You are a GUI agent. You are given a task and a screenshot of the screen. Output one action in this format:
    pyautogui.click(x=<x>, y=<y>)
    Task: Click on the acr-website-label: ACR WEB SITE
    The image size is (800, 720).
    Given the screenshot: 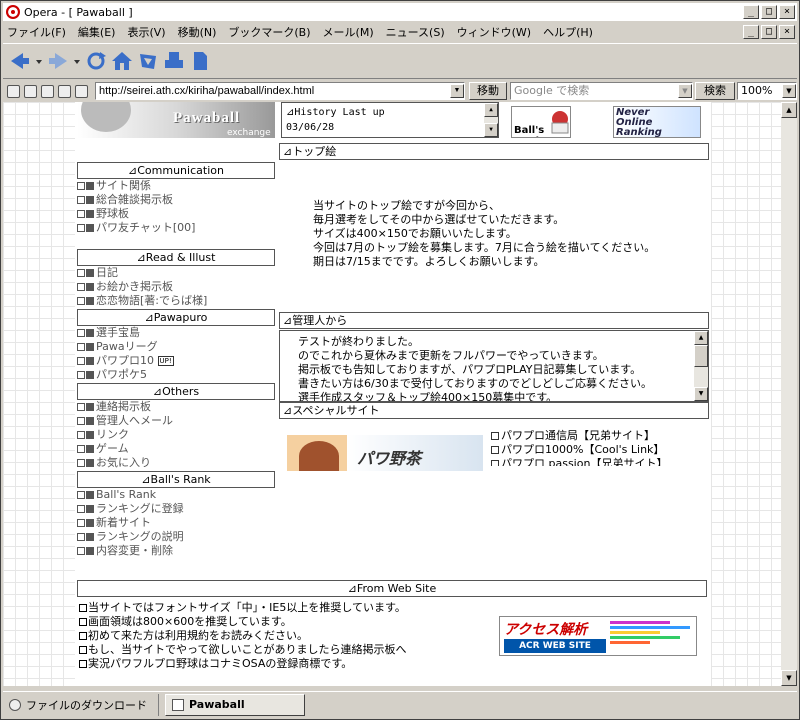 What is the action you would take?
    pyautogui.click(x=555, y=646)
    